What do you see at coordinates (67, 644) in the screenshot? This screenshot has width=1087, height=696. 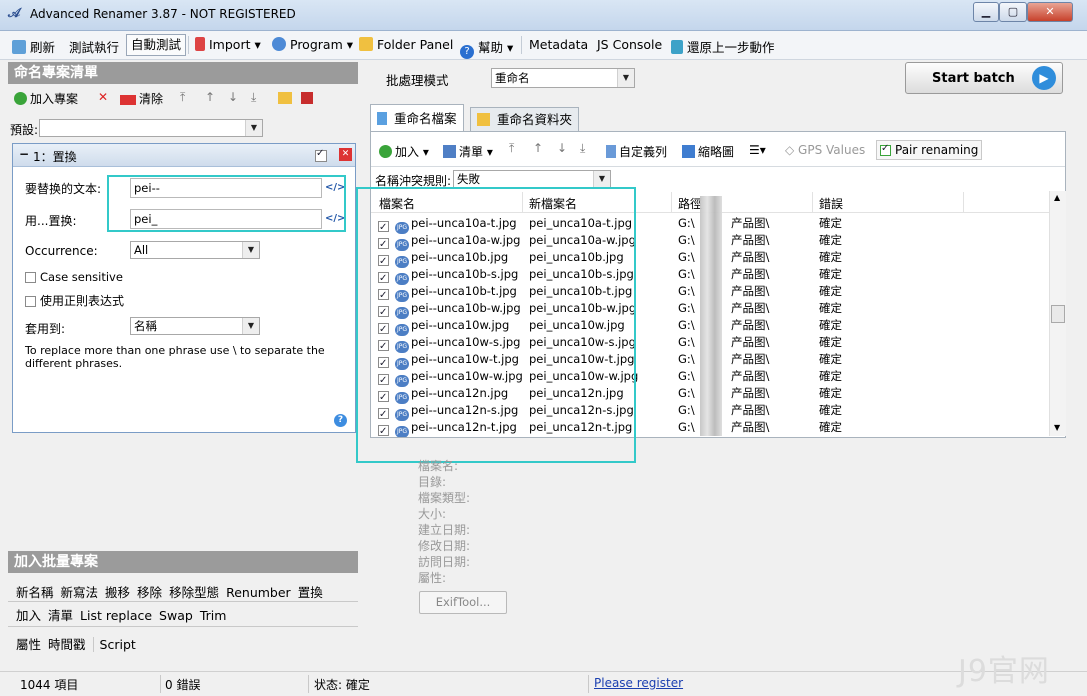 I see `batch-timestamp: 時間戳` at bounding box center [67, 644].